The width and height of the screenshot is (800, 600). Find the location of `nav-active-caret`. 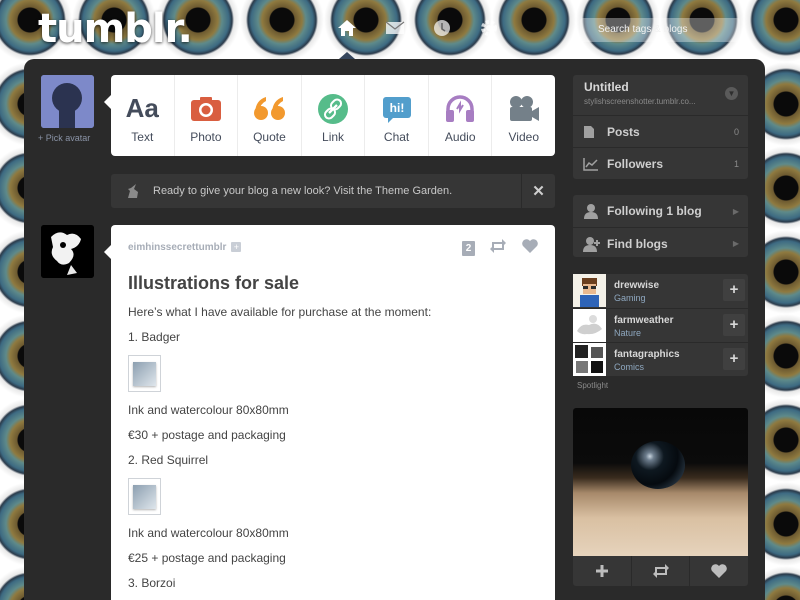

nav-active-caret is located at coordinates (347, 55).